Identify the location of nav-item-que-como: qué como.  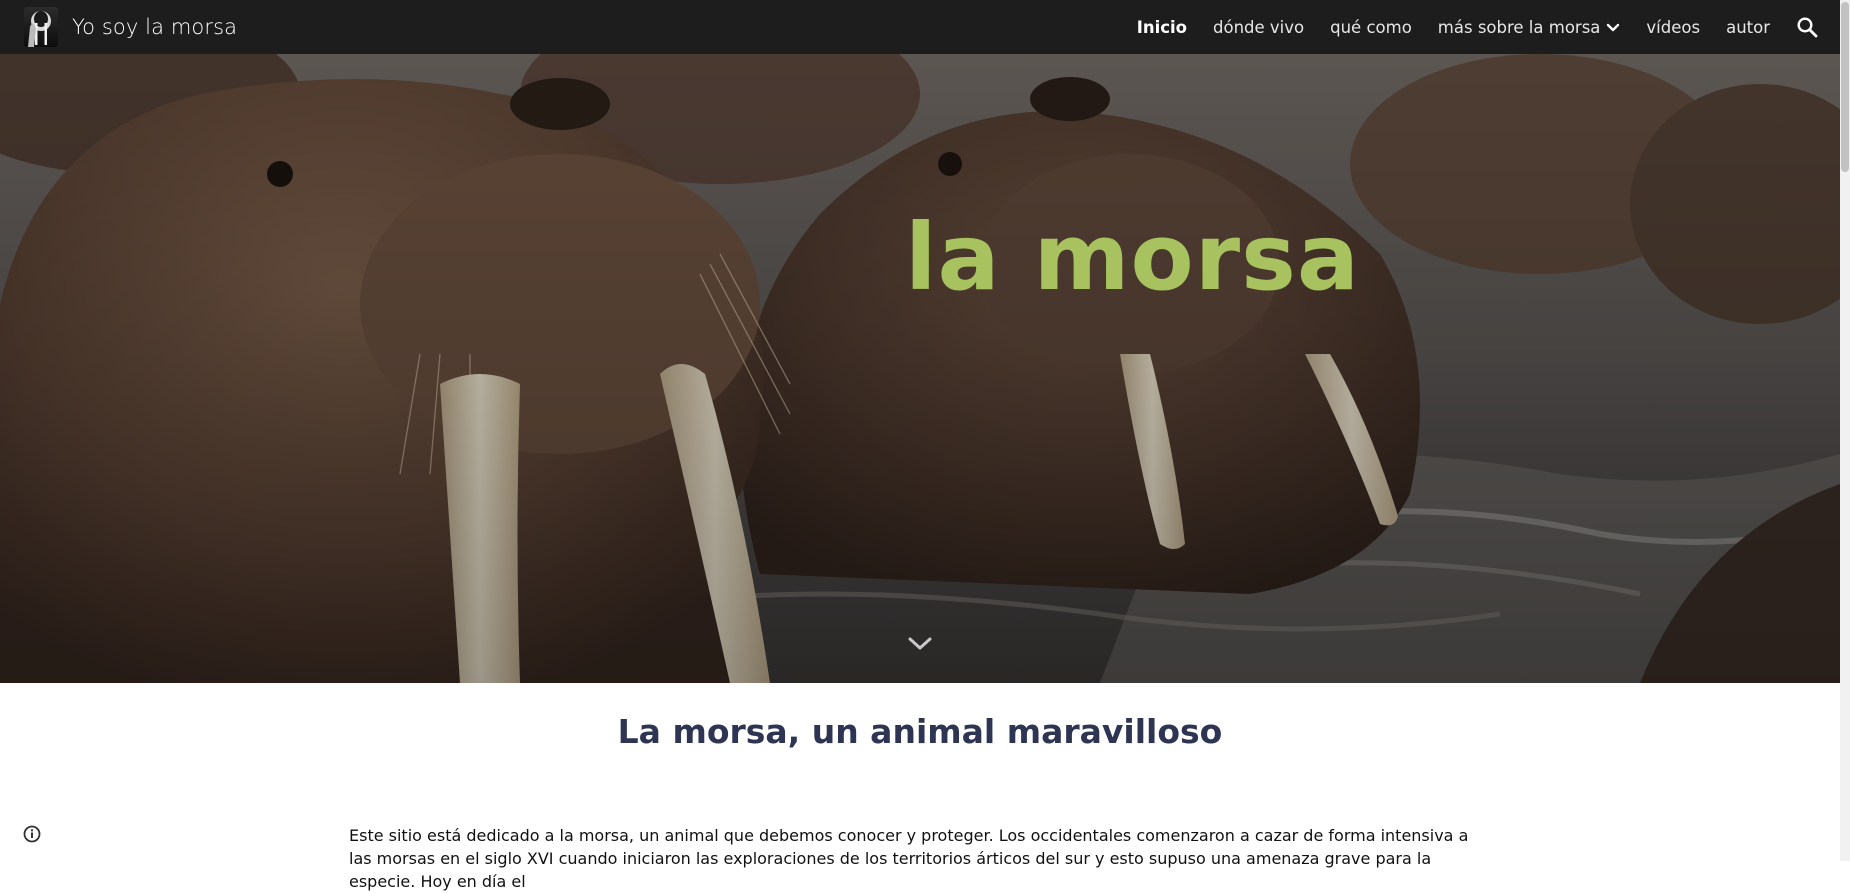
(1371, 27).